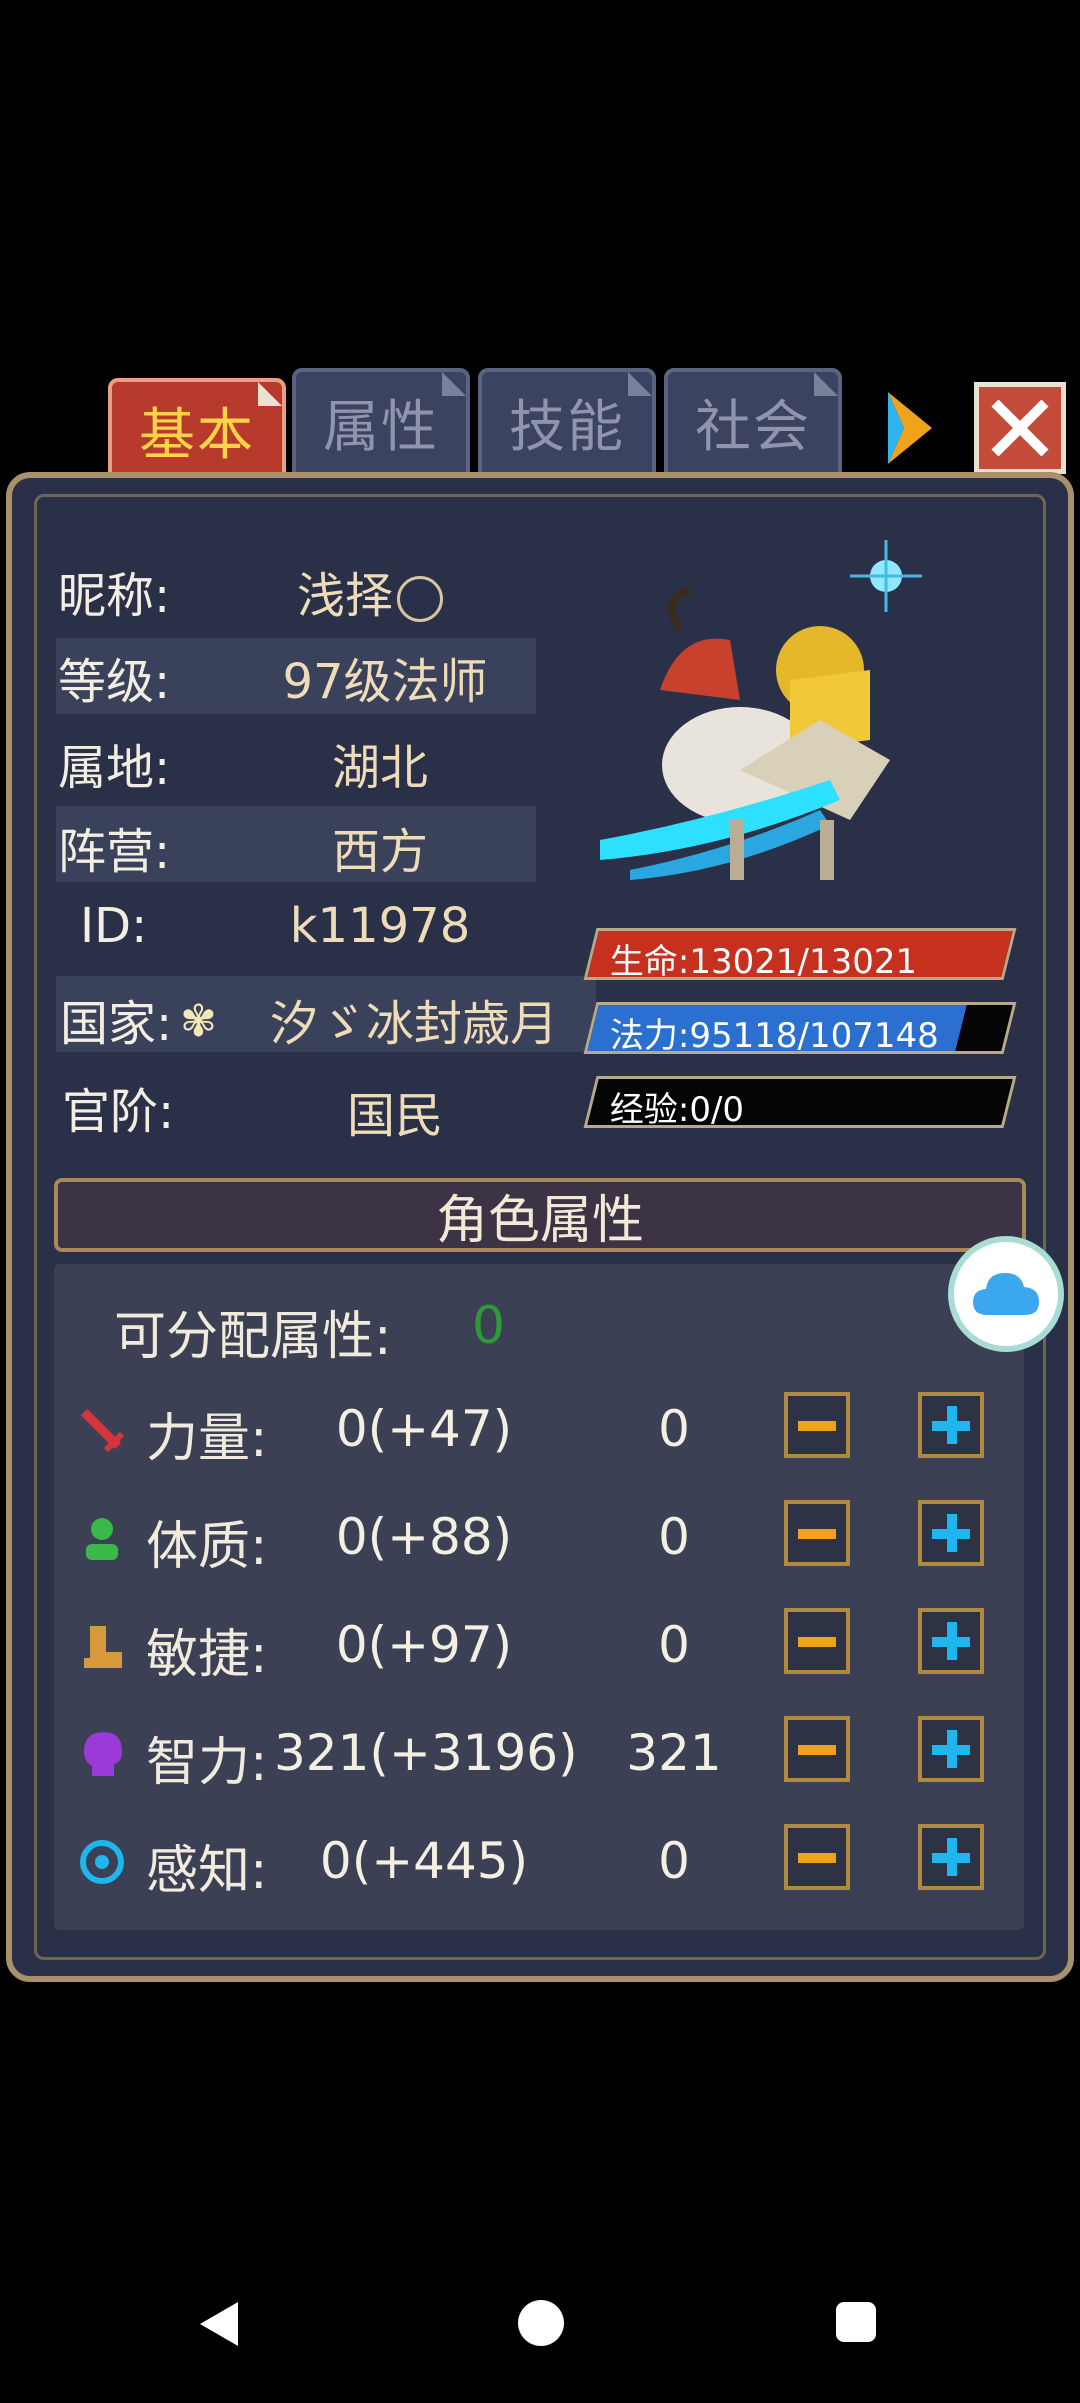 The height and width of the screenshot is (2403, 1080). What do you see at coordinates (539, 1645) in the screenshot?
I see `attribute-row-agility: 敏捷: 0(+97) 0` at bounding box center [539, 1645].